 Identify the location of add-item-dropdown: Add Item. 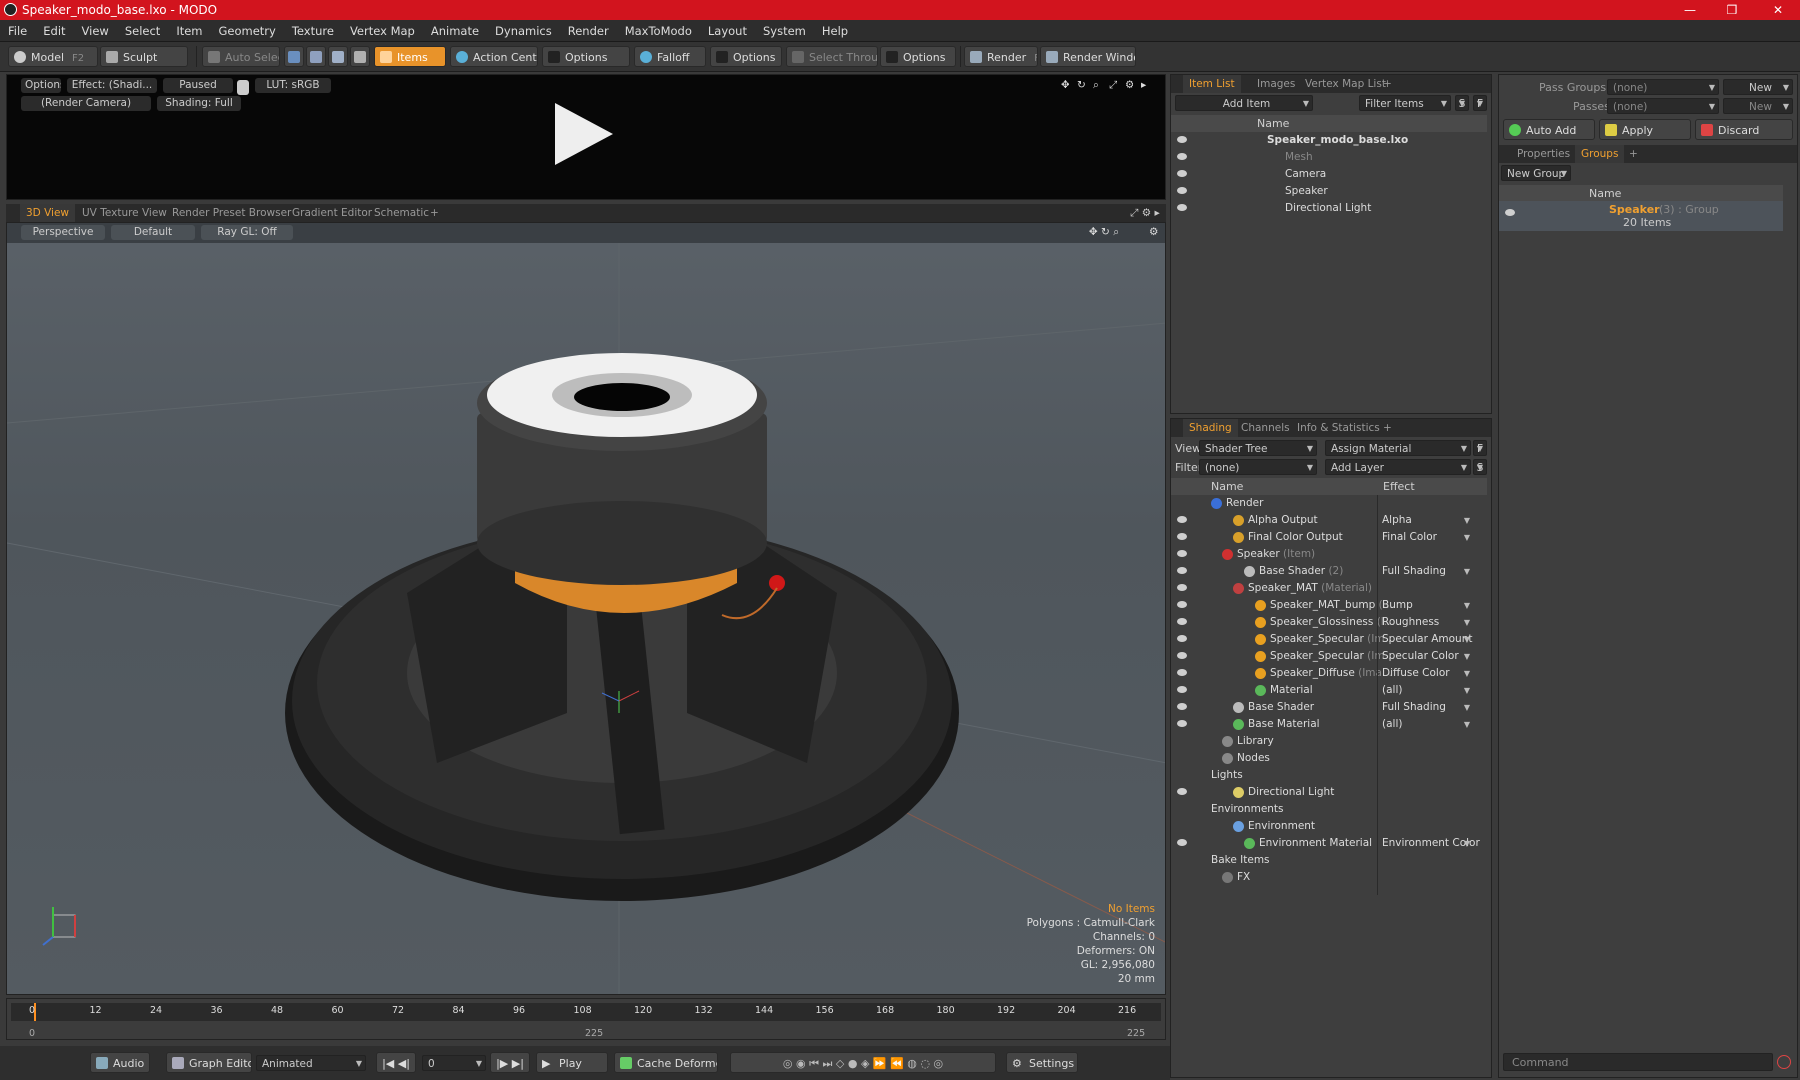
(1244, 103).